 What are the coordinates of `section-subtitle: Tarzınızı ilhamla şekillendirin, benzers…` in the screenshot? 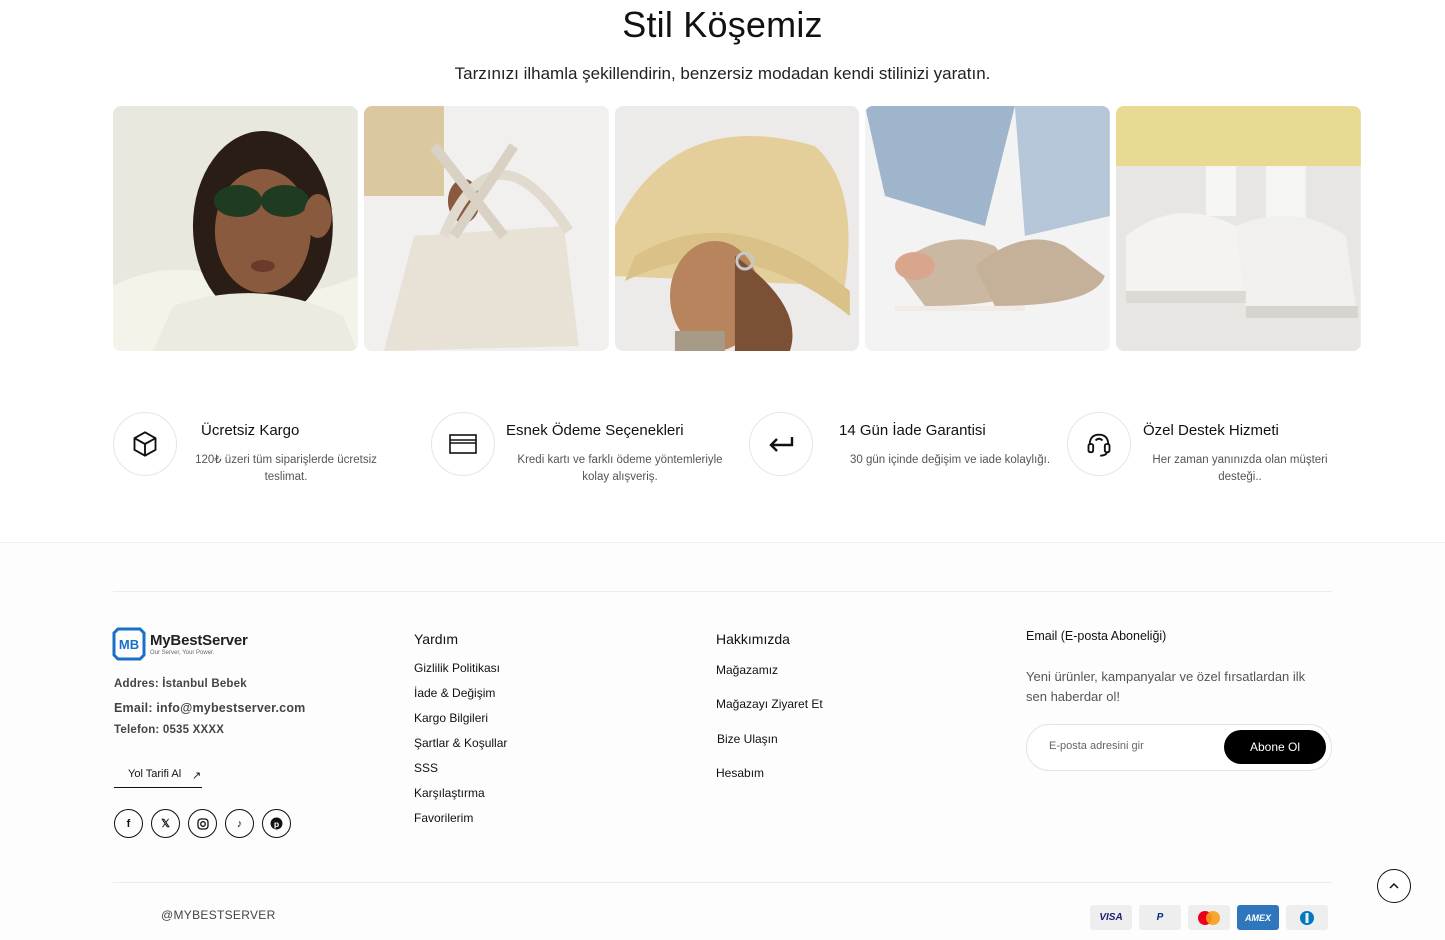 It's located at (722, 73).